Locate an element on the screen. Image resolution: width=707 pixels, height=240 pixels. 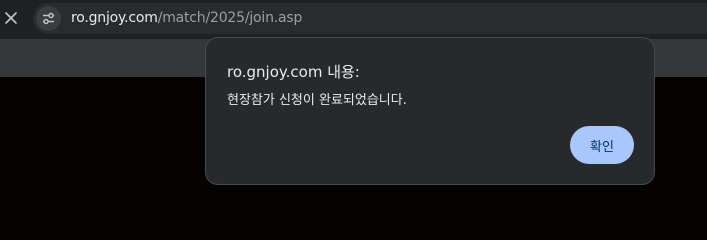
tune-icon is located at coordinates (48, 18).